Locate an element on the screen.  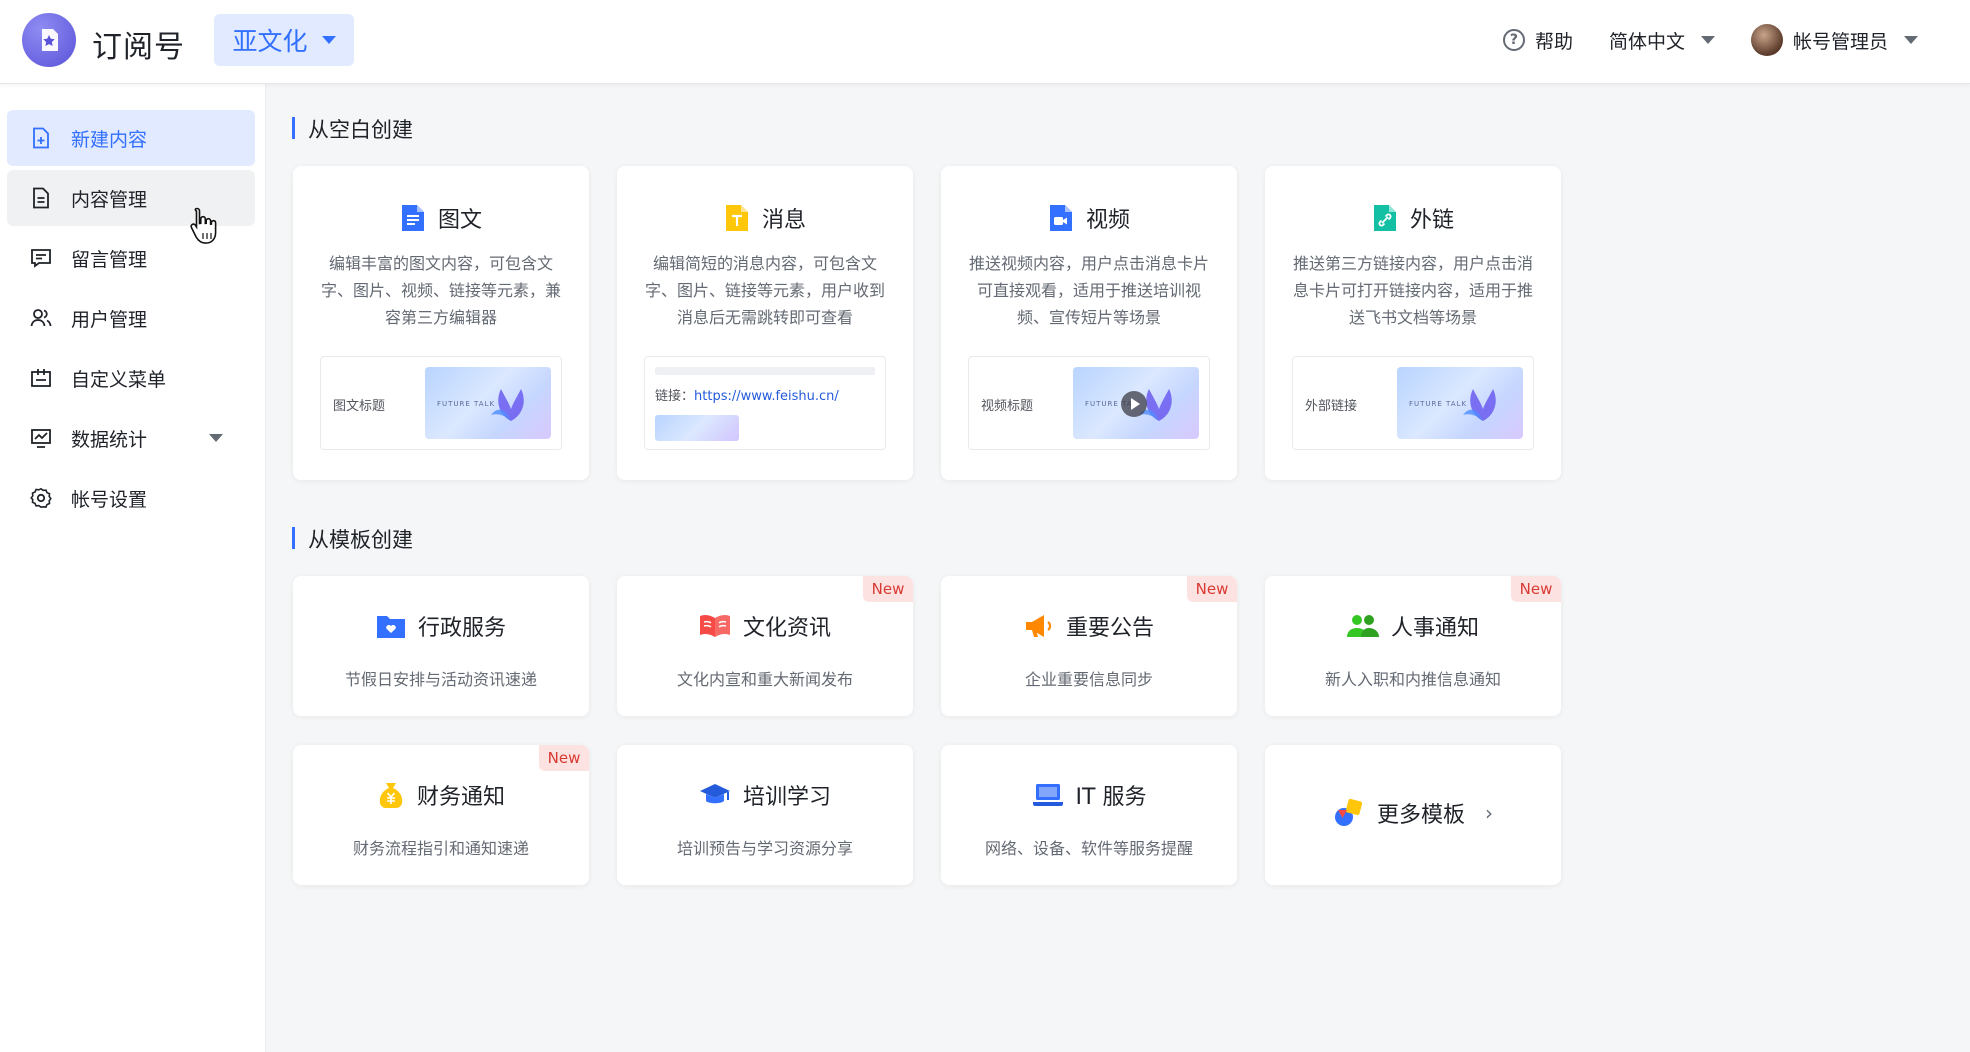
template-card-announcement: New 重要公告 企业重要信息同步 is located at coordinates (1089, 646).